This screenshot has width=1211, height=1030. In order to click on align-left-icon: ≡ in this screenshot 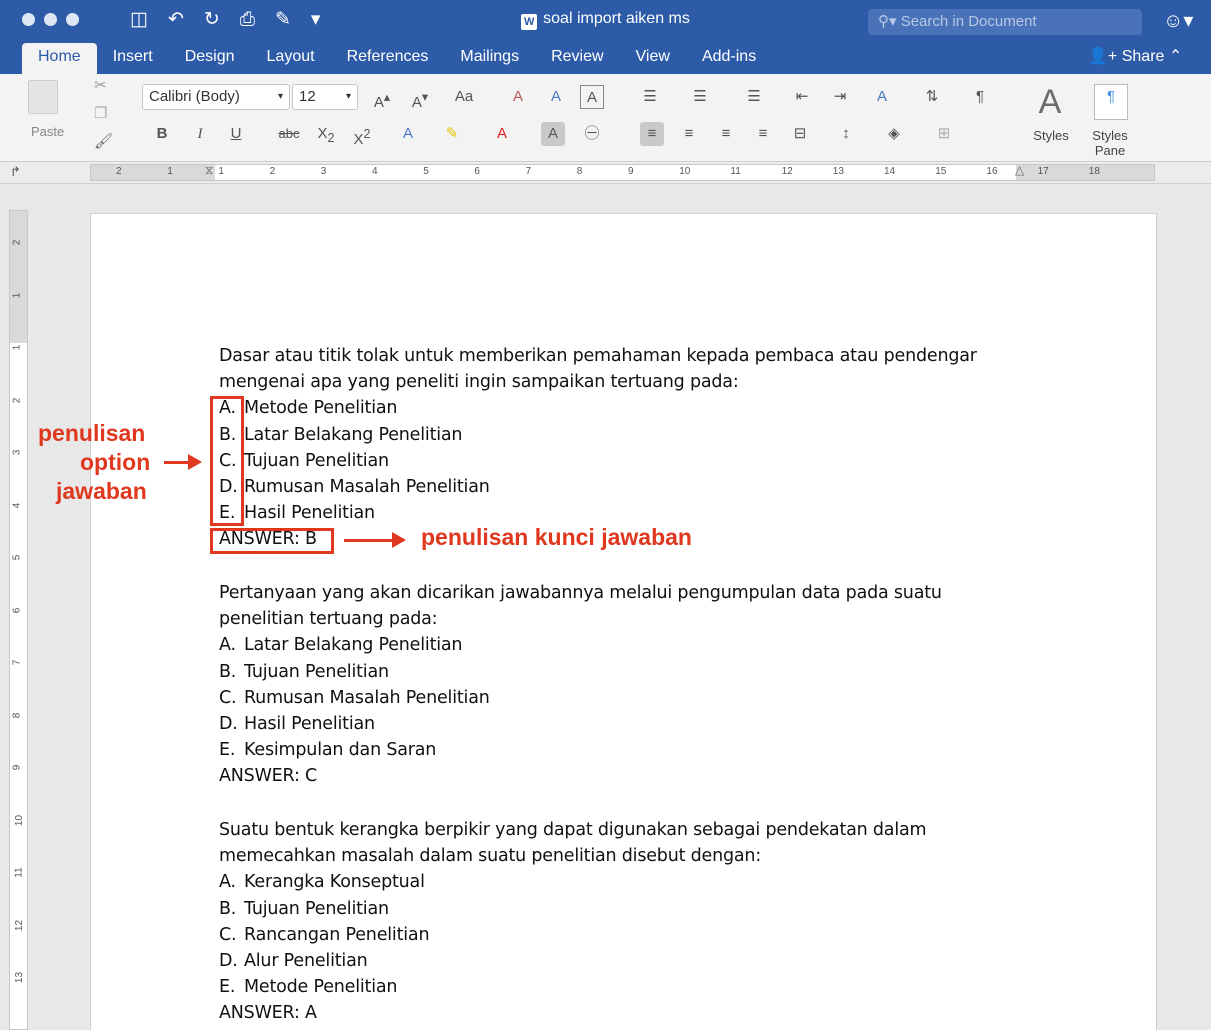, I will do `click(652, 134)`.